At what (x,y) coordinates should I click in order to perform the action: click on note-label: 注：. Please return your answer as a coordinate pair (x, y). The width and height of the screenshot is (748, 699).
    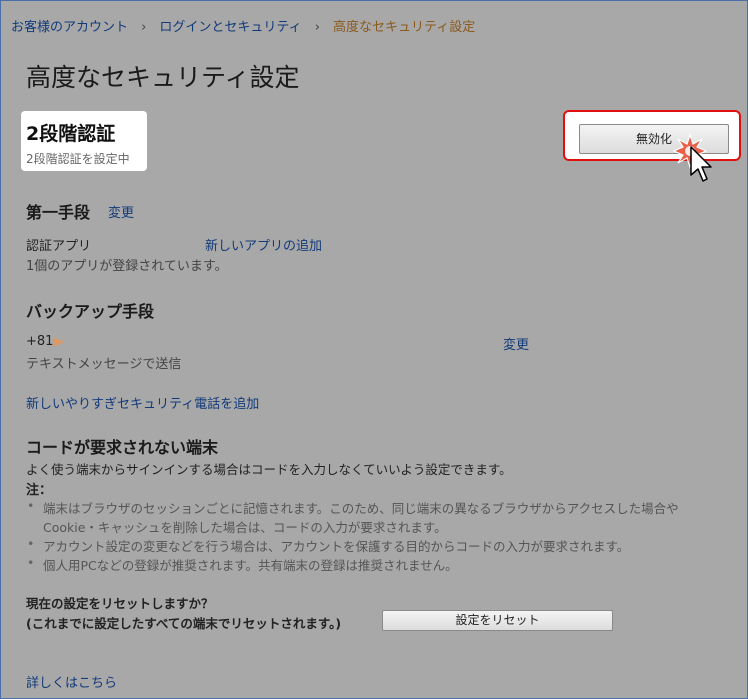
    Looking at the image, I should click on (39, 490).